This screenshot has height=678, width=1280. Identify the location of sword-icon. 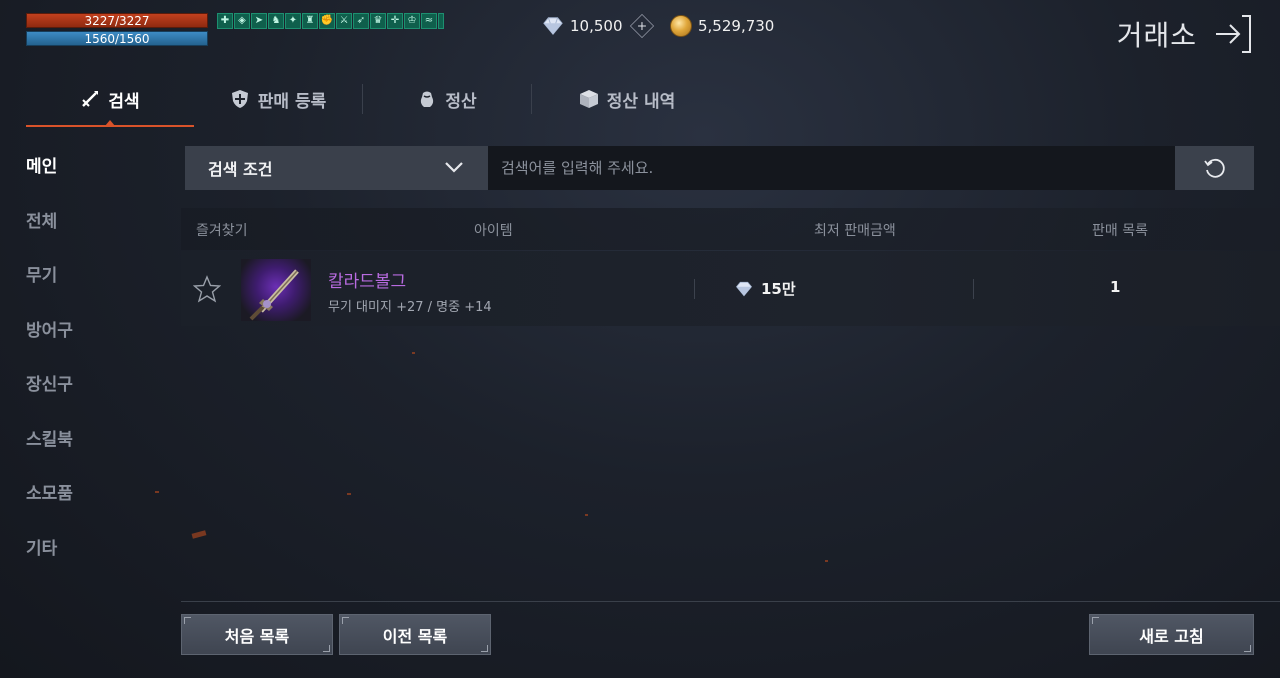
(90, 99).